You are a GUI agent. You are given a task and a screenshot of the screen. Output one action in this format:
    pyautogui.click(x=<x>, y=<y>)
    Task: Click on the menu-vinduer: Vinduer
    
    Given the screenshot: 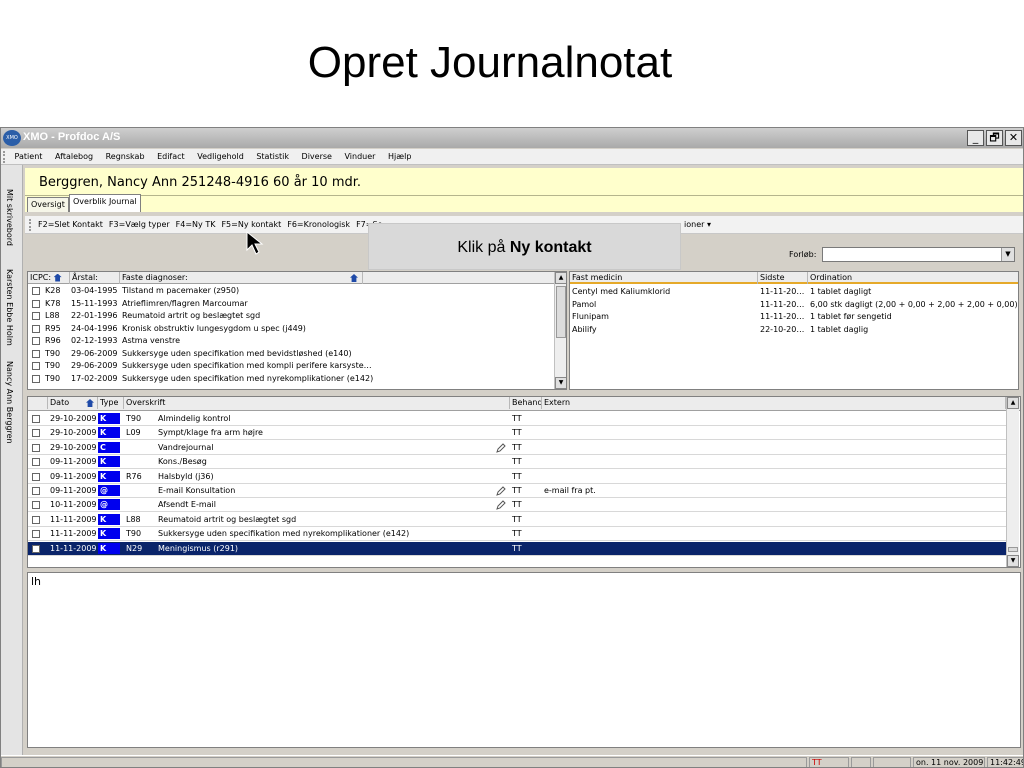 What is the action you would take?
    pyautogui.click(x=360, y=157)
    